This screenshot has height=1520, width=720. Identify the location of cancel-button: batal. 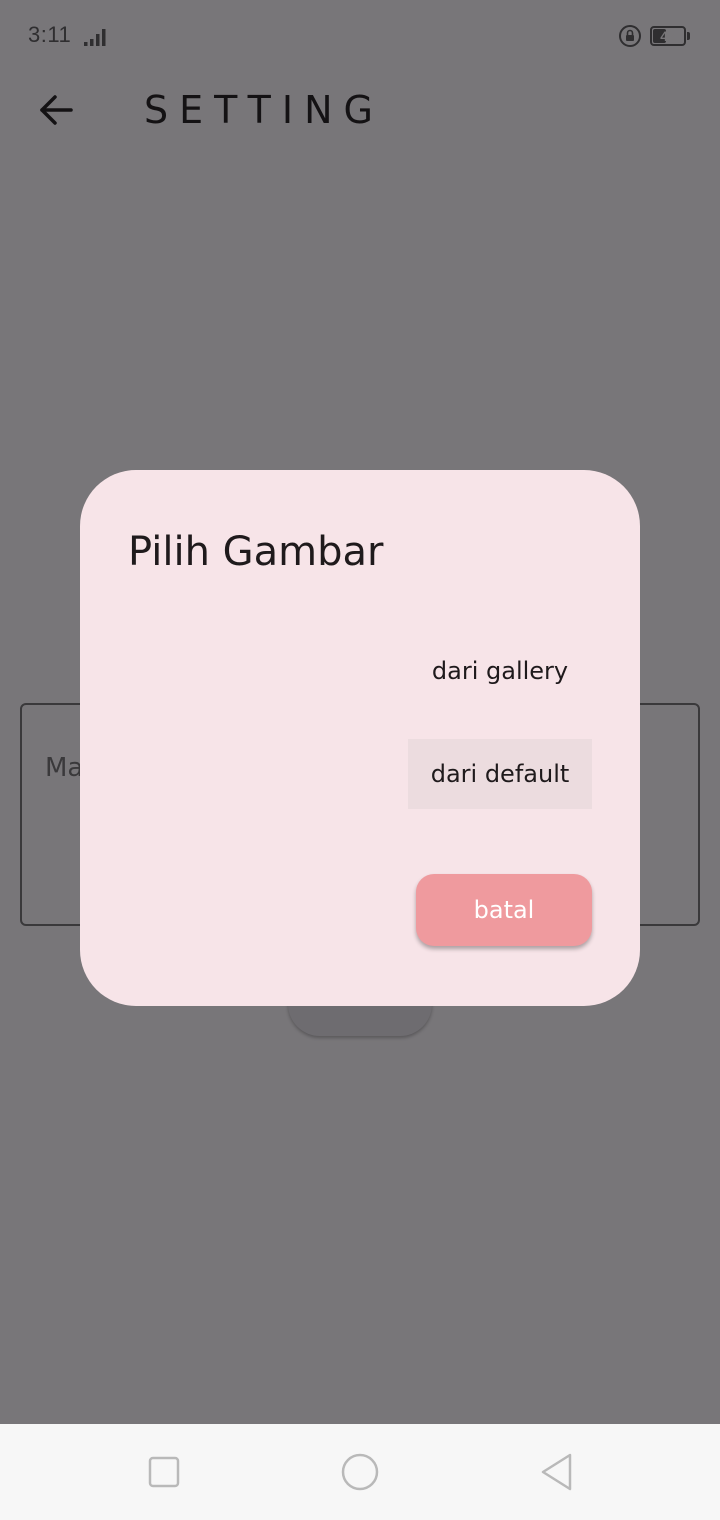
(504, 910).